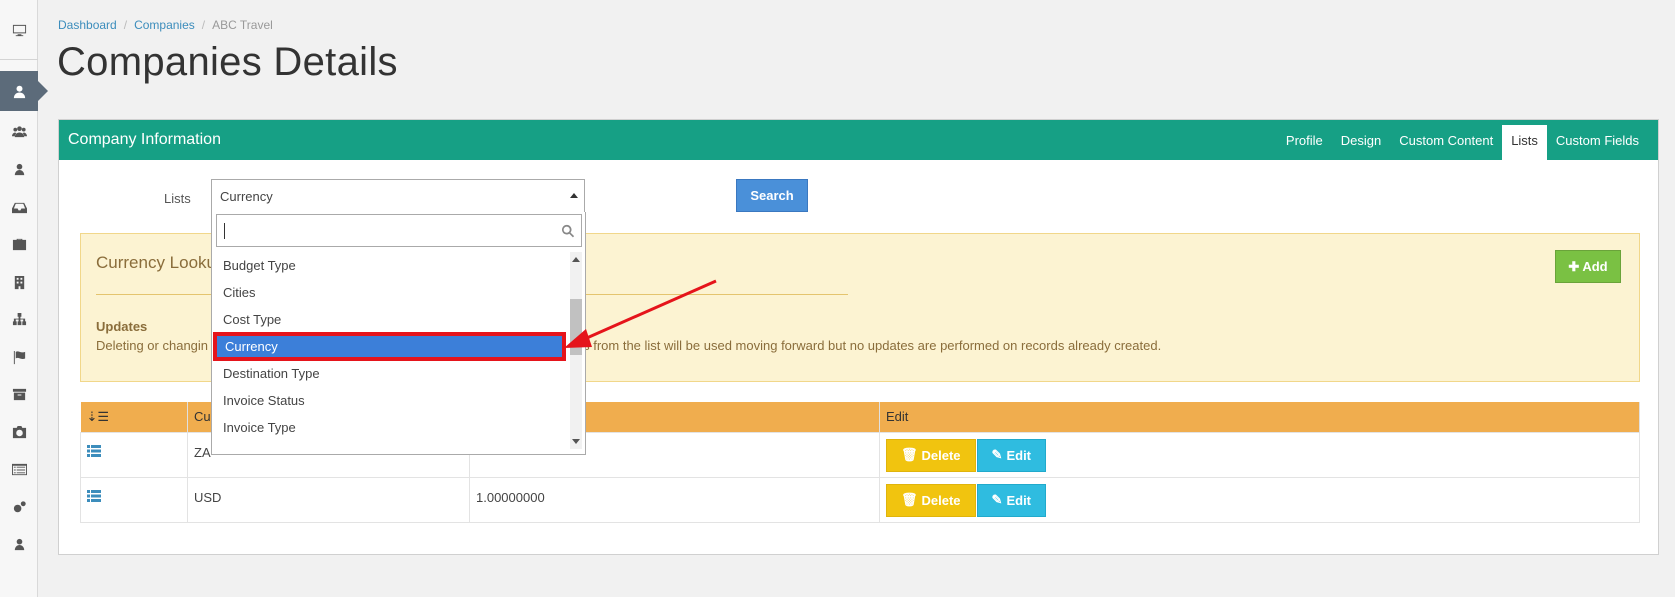 The image size is (1675, 597). I want to click on camera-icon, so click(19, 432).